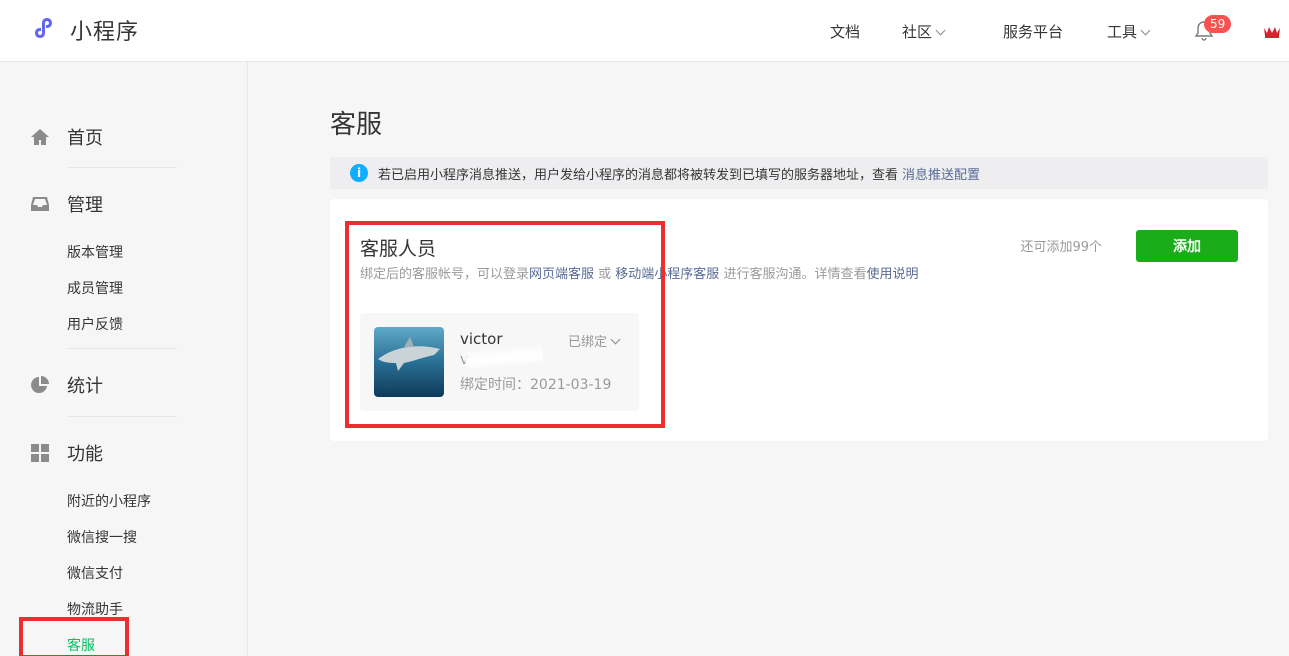 This screenshot has width=1289, height=656. I want to click on user-avatar, so click(1272, 31).